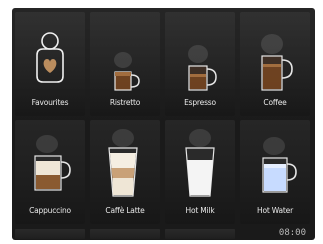 The image size is (323, 244). I want to click on tile-caffe-latte: Caffè Latte, so click(125, 172).